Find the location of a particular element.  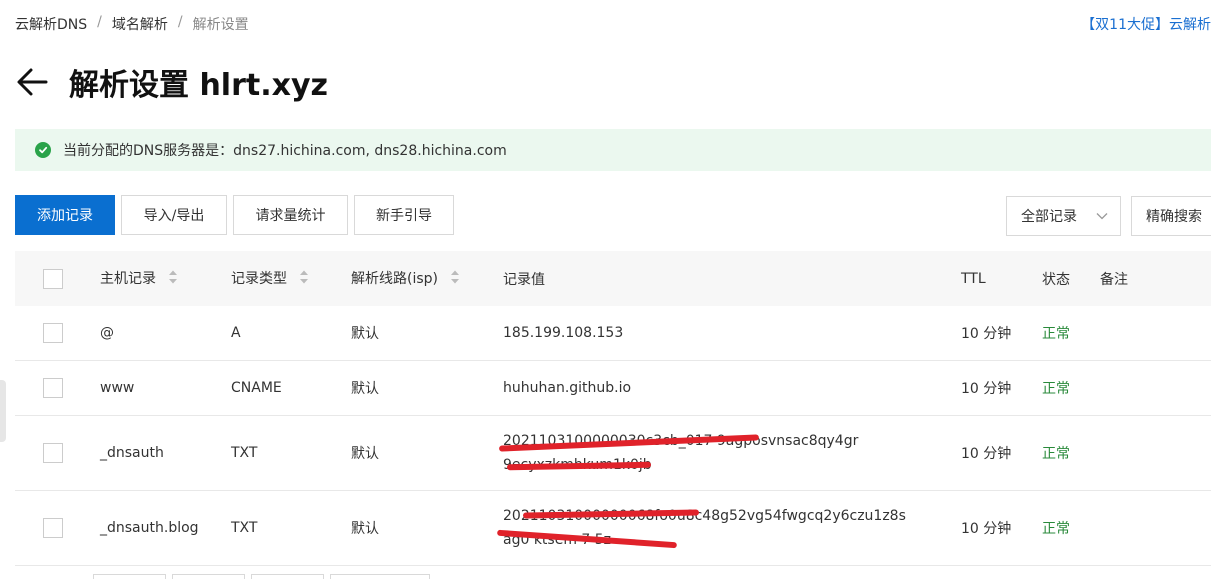

back-arrow-icon is located at coordinates (32, 82).